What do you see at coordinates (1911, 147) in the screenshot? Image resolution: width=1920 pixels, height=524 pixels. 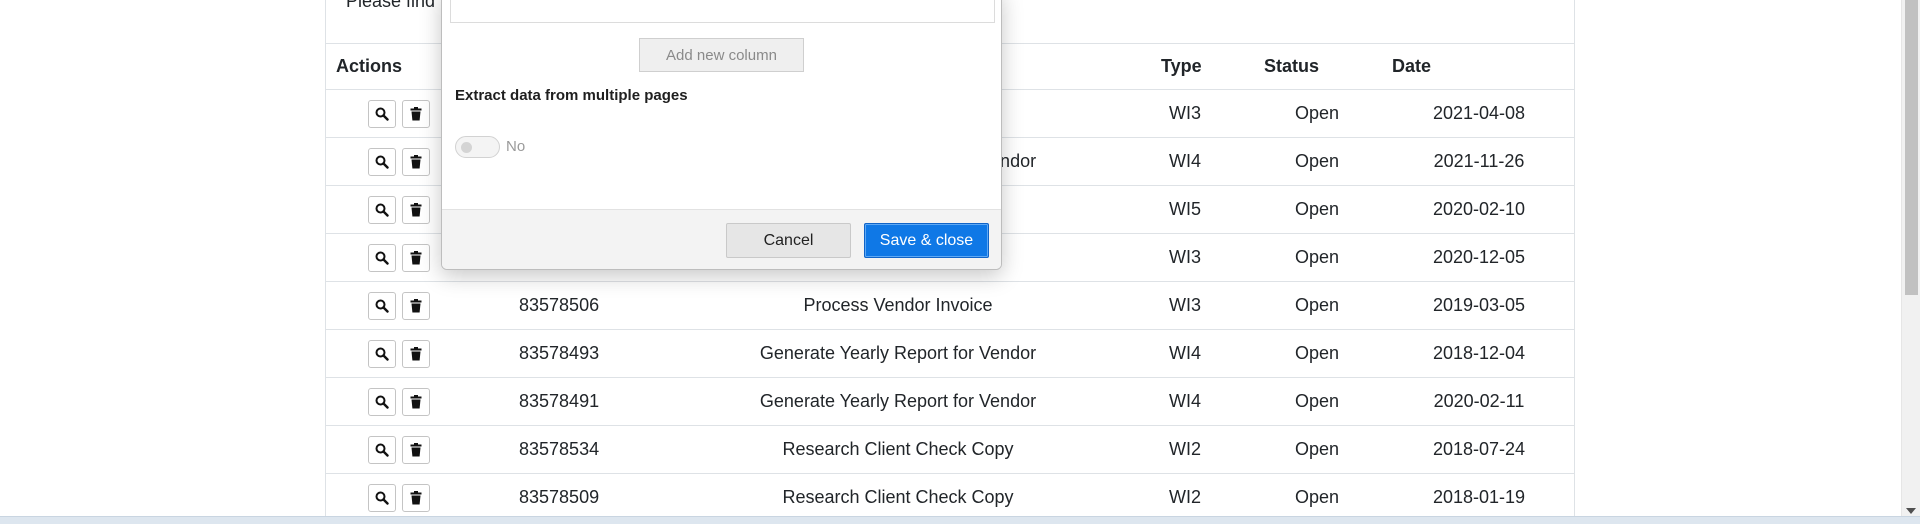 I see `scrollbar-thumb` at bounding box center [1911, 147].